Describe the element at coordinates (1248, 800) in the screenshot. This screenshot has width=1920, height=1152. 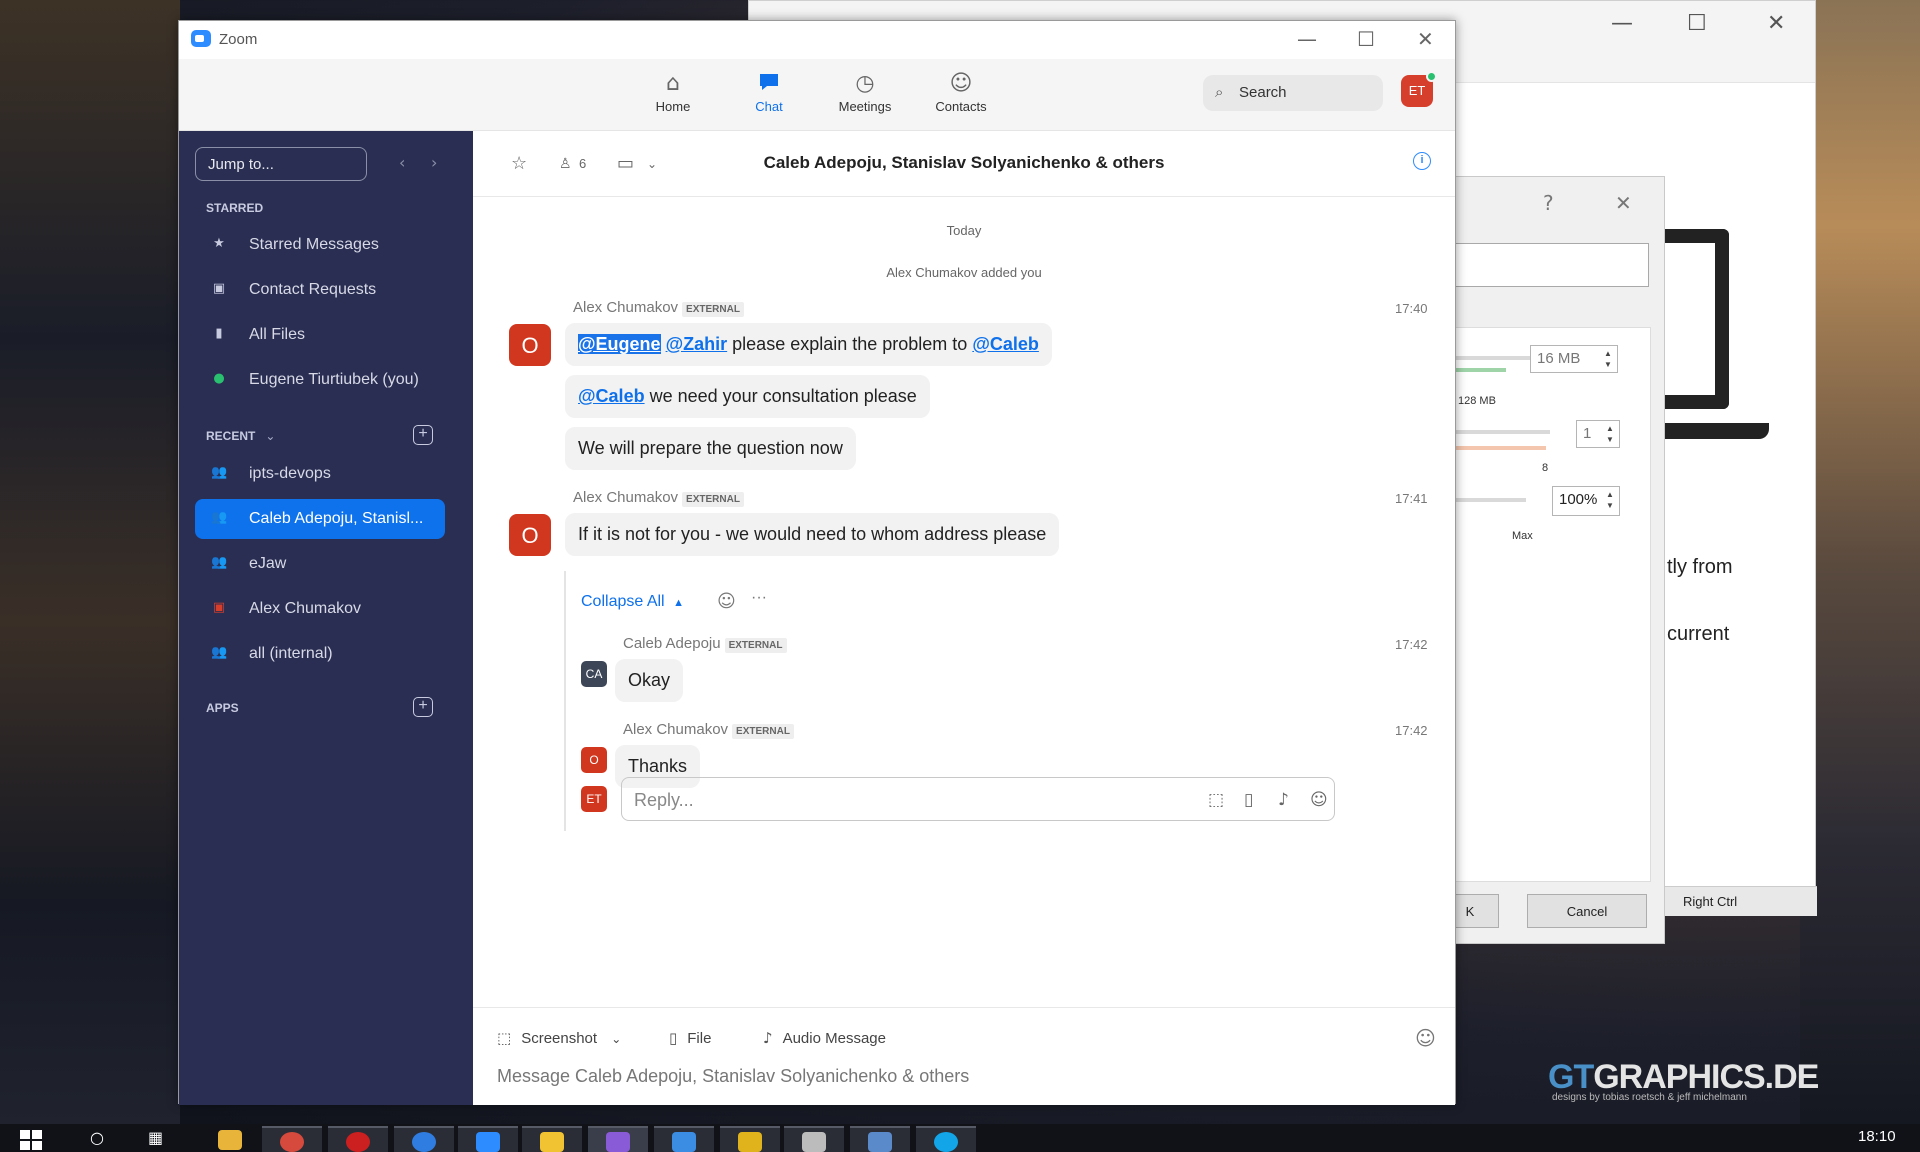
I see `file-icon: ▯` at that location.